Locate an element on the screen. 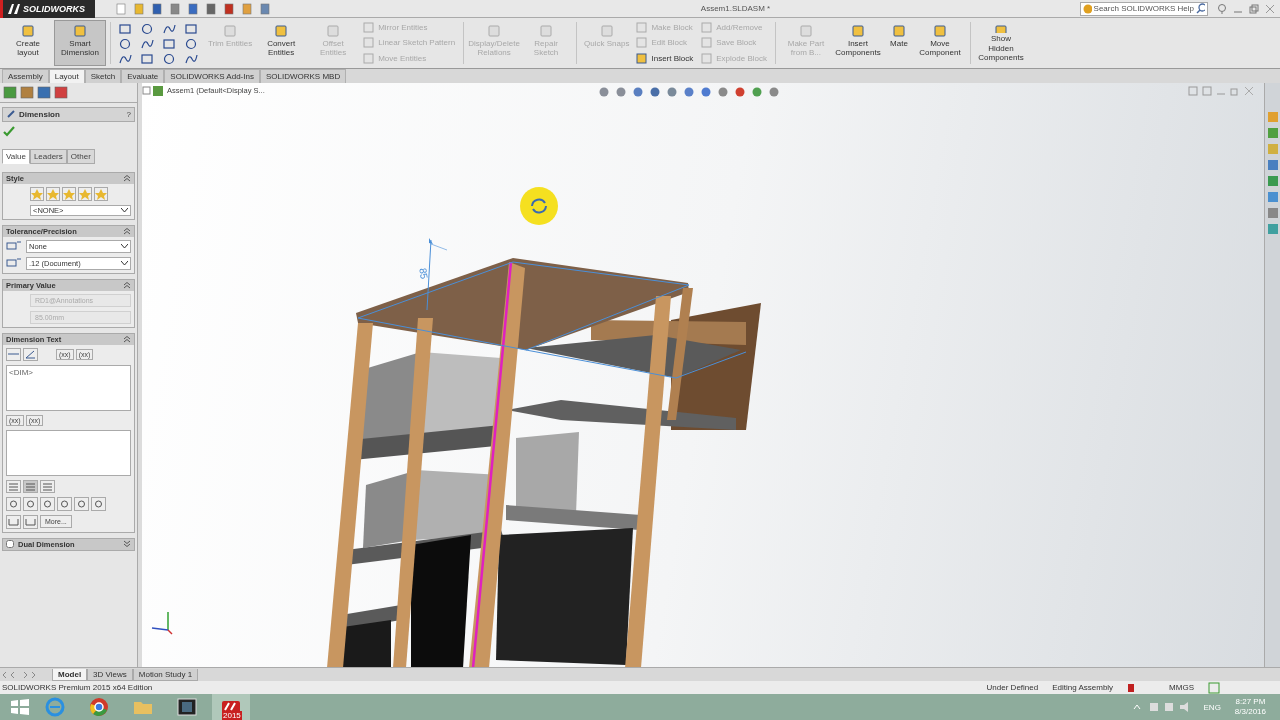 The height and width of the screenshot is (720, 1280). panel-tab: Value is located at coordinates (16, 156).